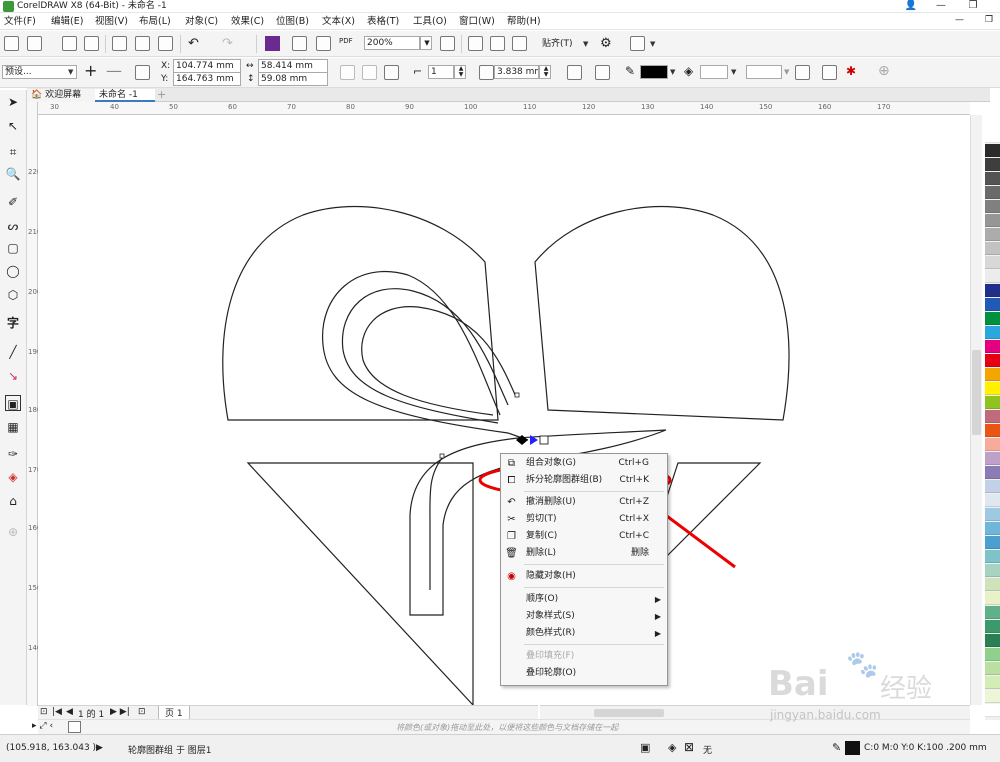  I want to click on text-tool-icon: 字, so click(13, 323).